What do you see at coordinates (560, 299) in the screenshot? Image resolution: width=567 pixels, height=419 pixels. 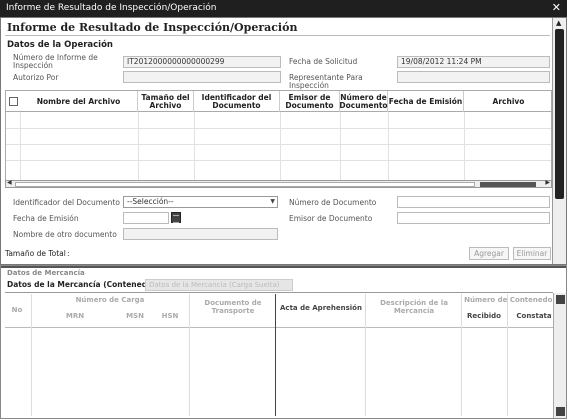 I see `scroll-up-icon` at bounding box center [560, 299].